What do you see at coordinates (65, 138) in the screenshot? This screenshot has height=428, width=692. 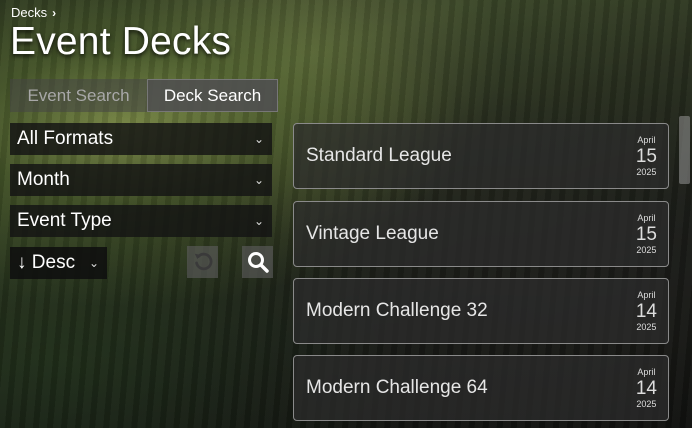 I see `format-select-value: All Formats` at bounding box center [65, 138].